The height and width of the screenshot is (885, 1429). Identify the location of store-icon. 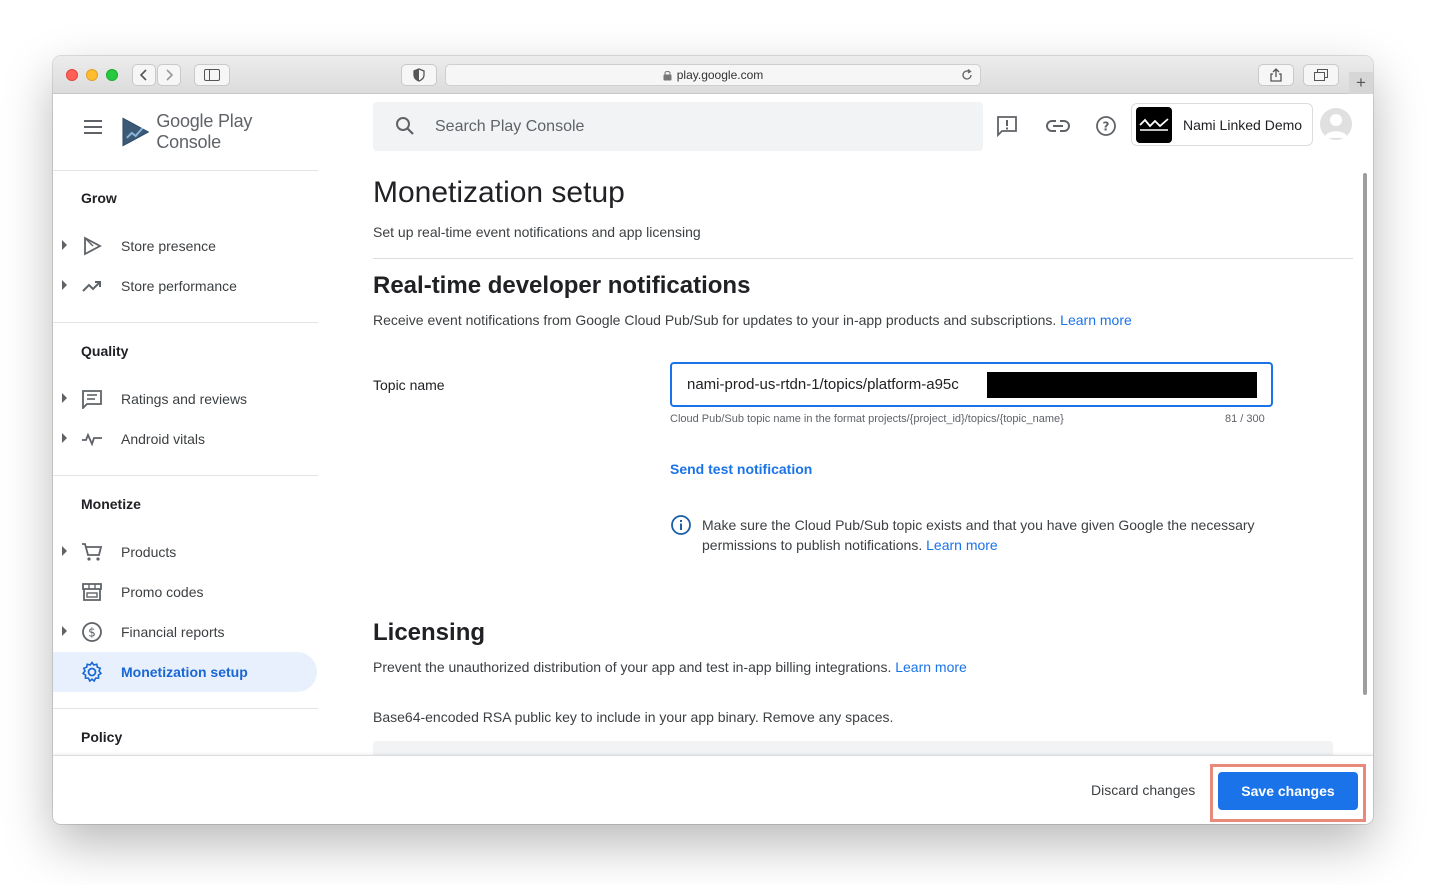
(92, 592).